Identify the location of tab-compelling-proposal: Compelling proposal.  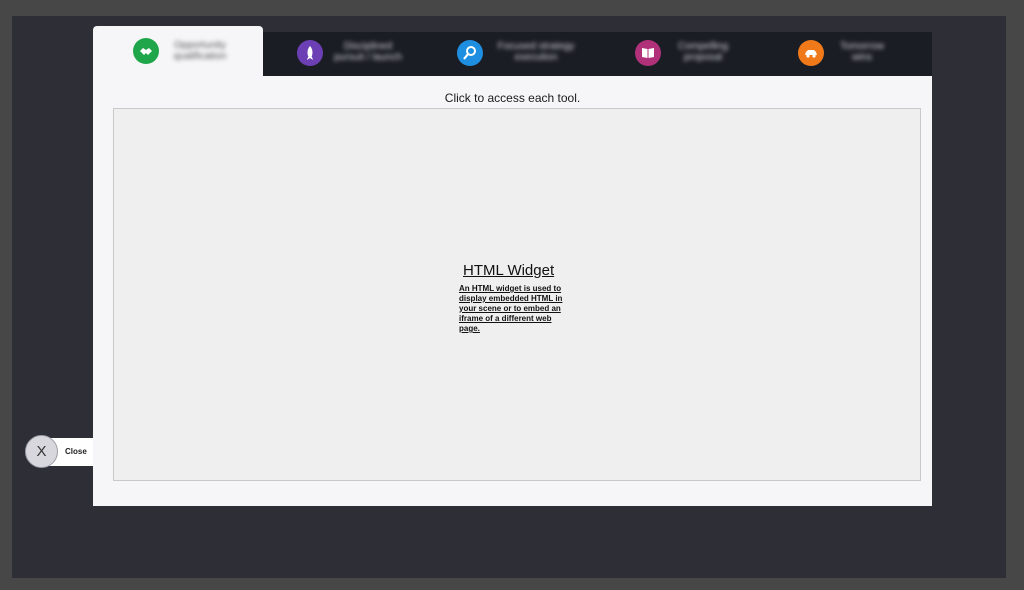
(685, 54).